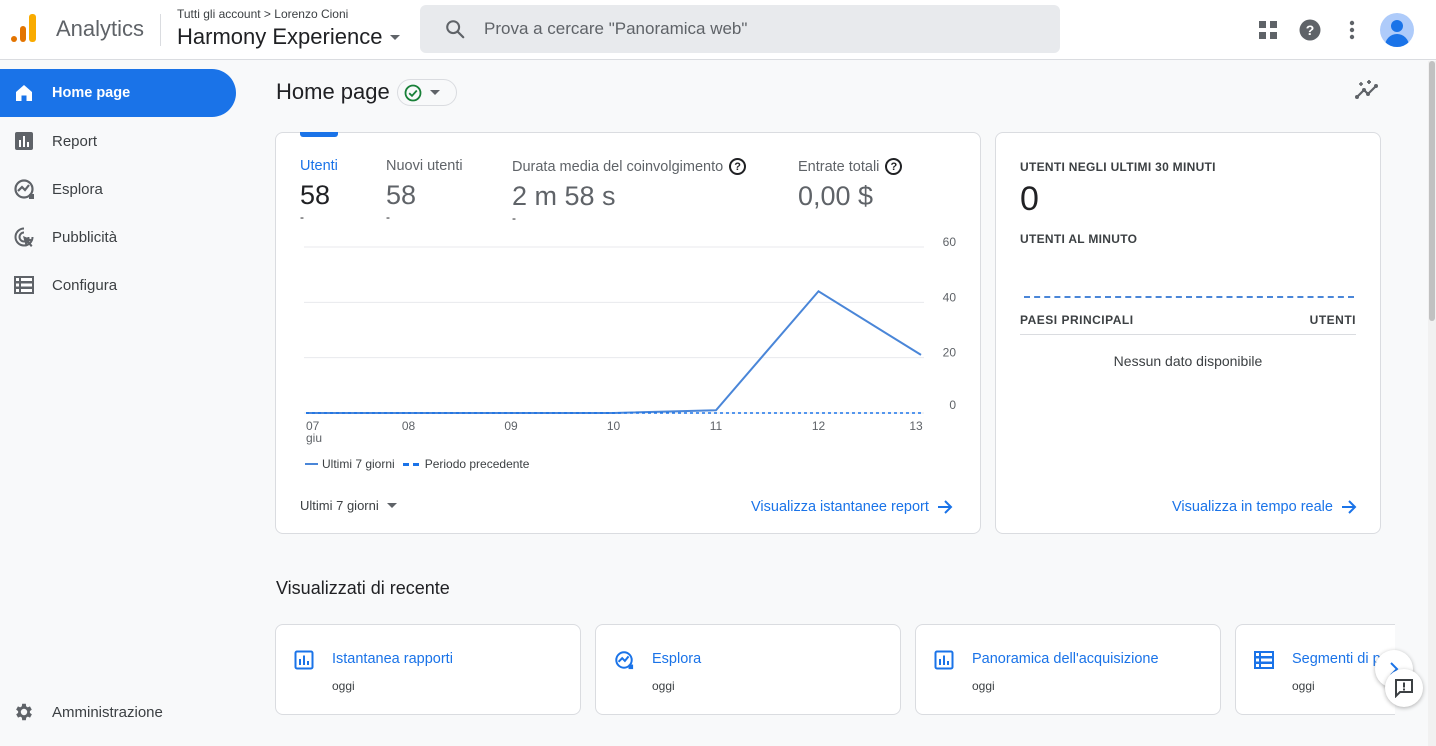 This screenshot has width=1436, height=746. I want to click on more-options-button, so click(1352, 30).